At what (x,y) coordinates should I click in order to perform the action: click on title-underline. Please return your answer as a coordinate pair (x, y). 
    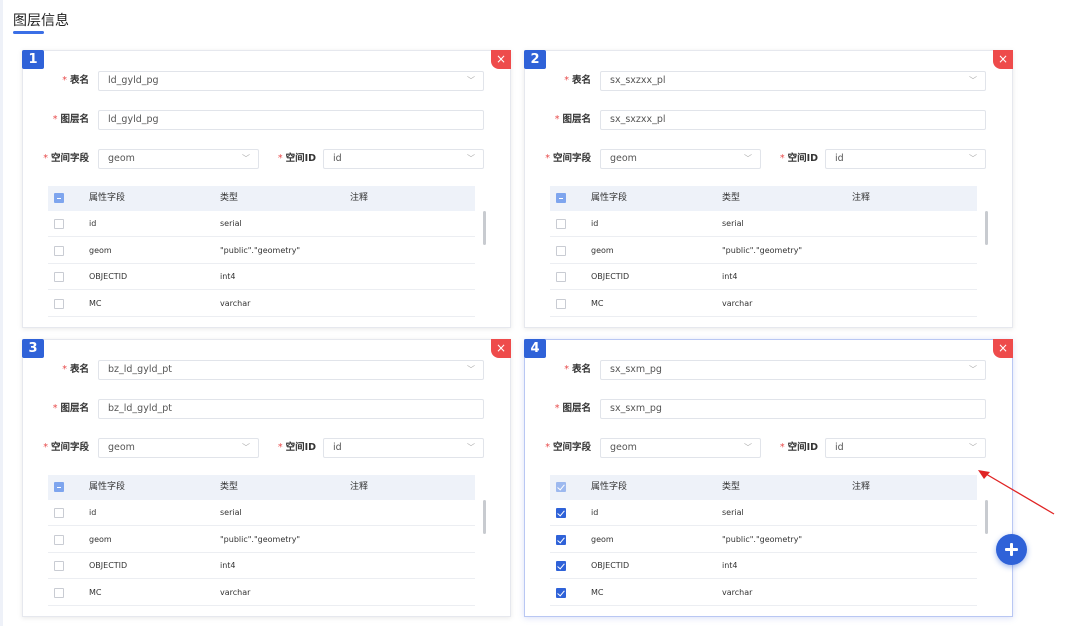
    Looking at the image, I should click on (28, 32).